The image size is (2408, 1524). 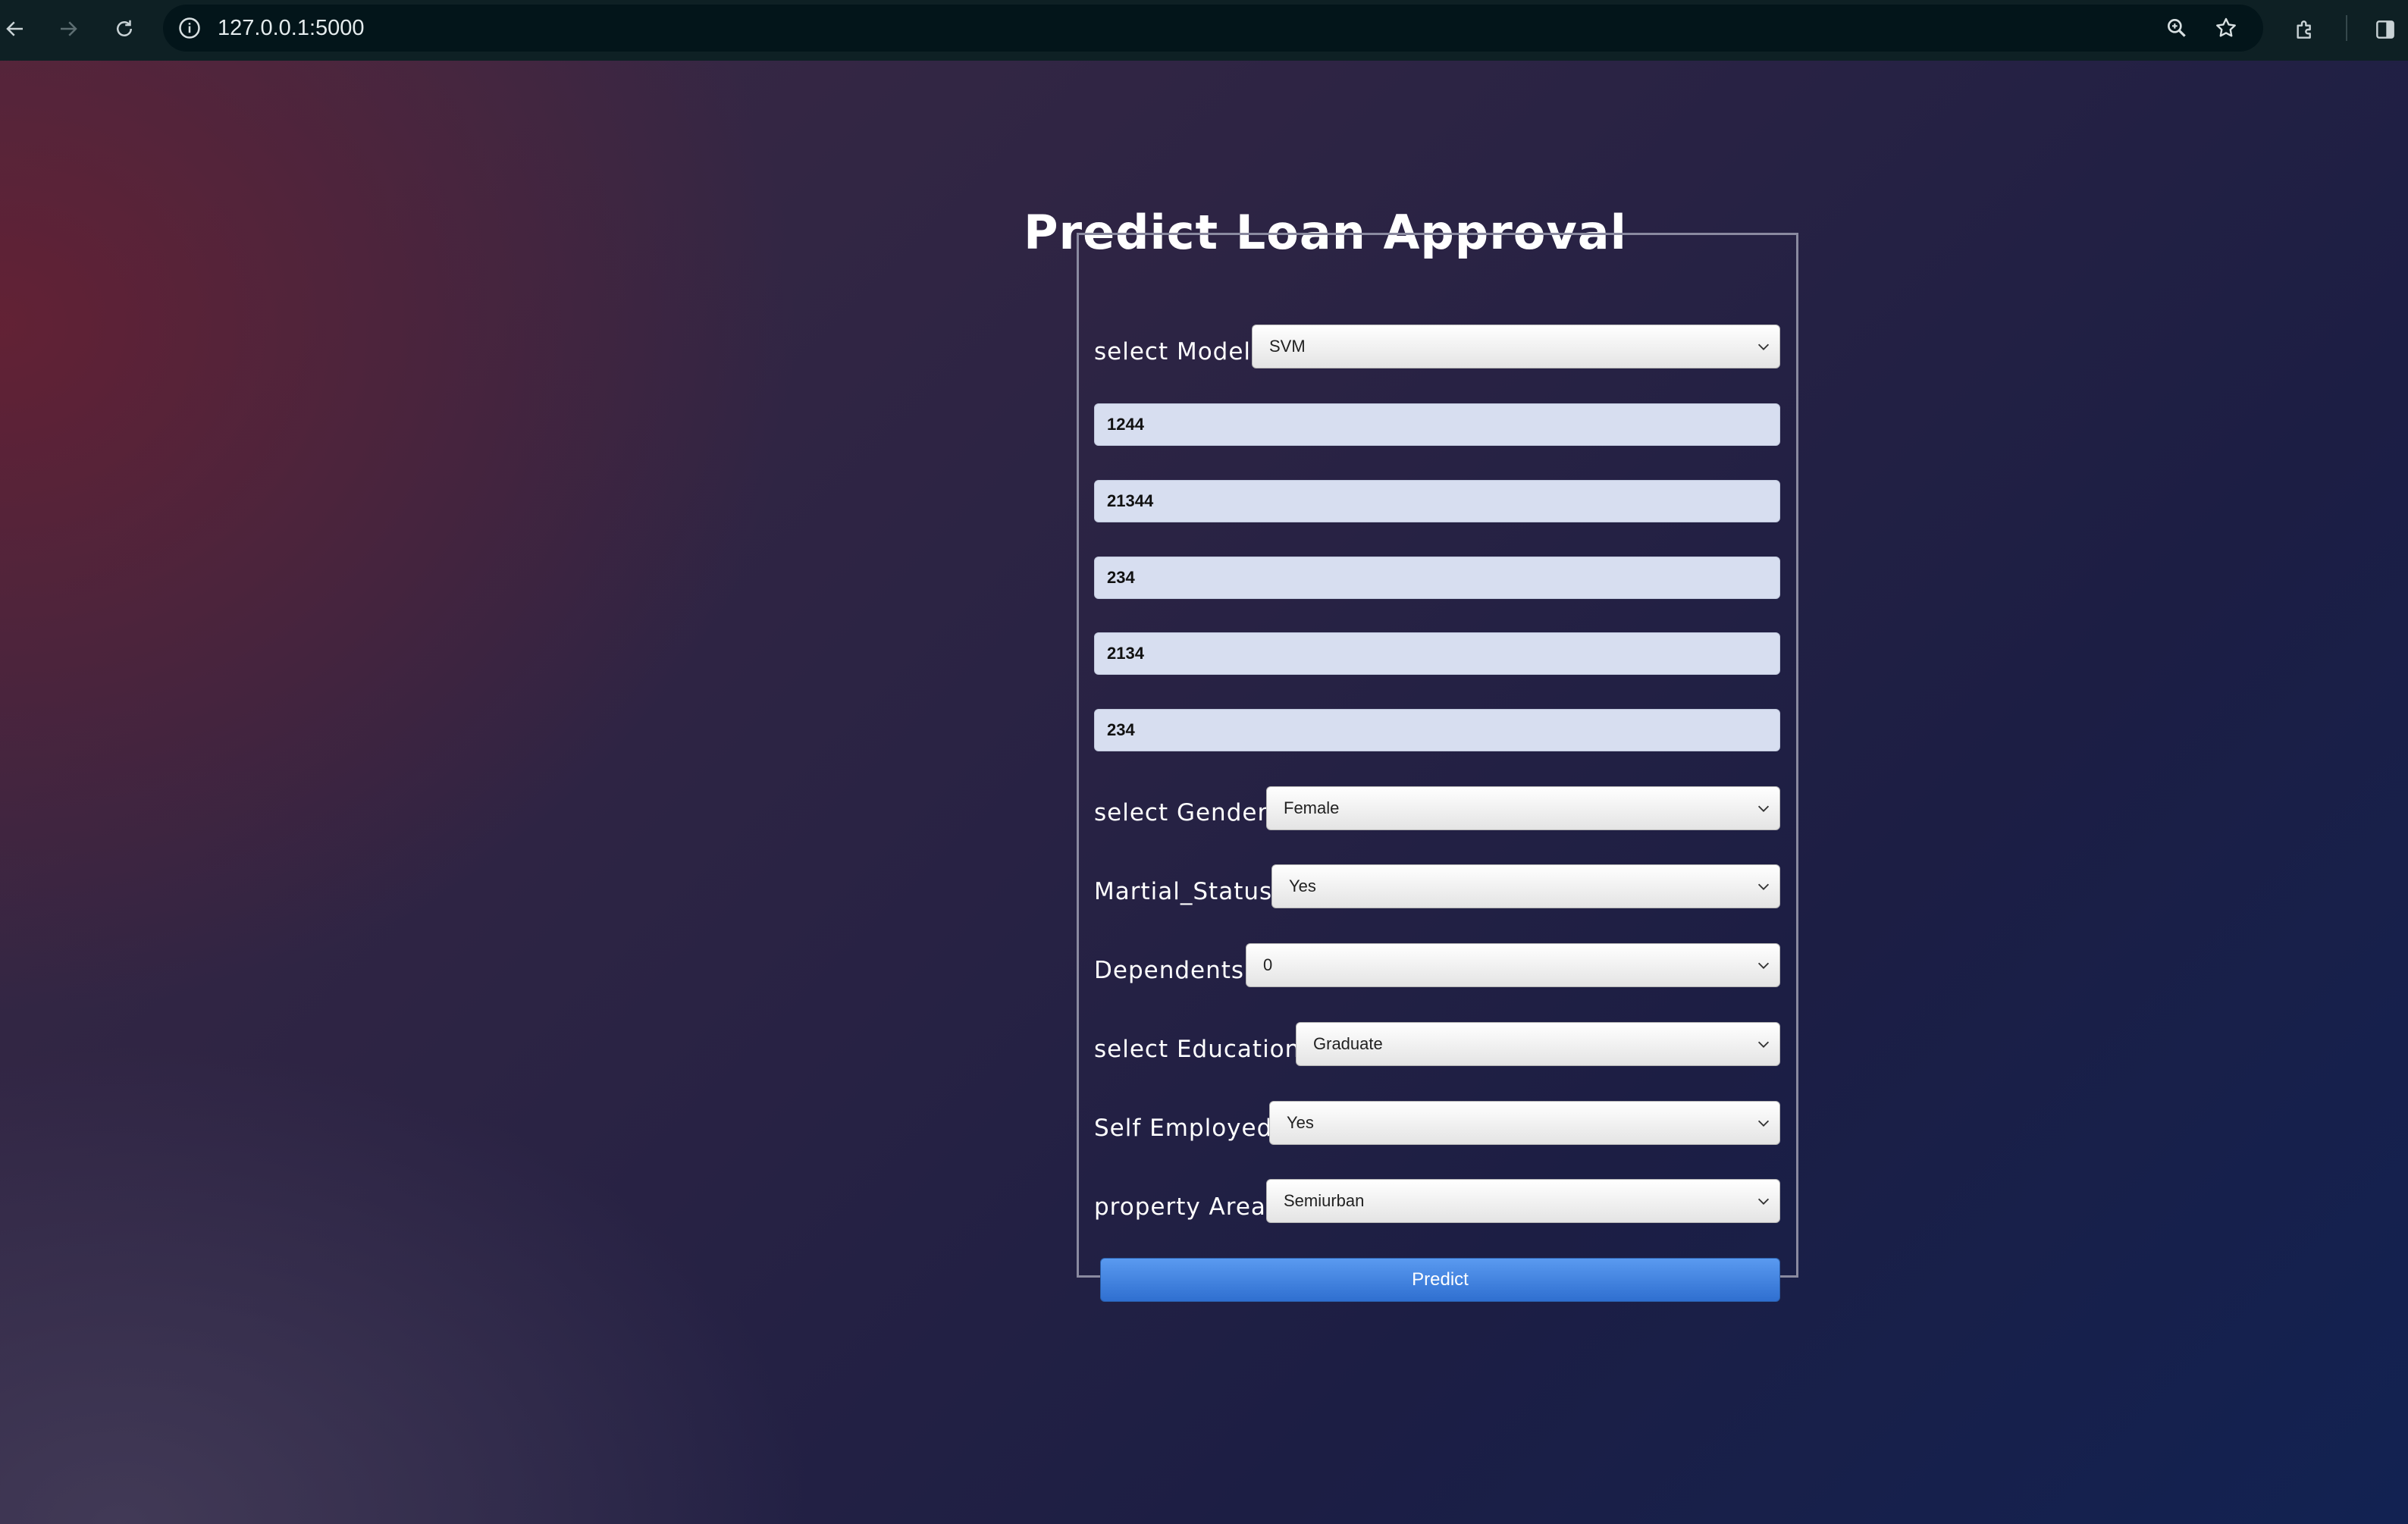 I want to click on education-label: select Education, so click(x=1197, y=1049).